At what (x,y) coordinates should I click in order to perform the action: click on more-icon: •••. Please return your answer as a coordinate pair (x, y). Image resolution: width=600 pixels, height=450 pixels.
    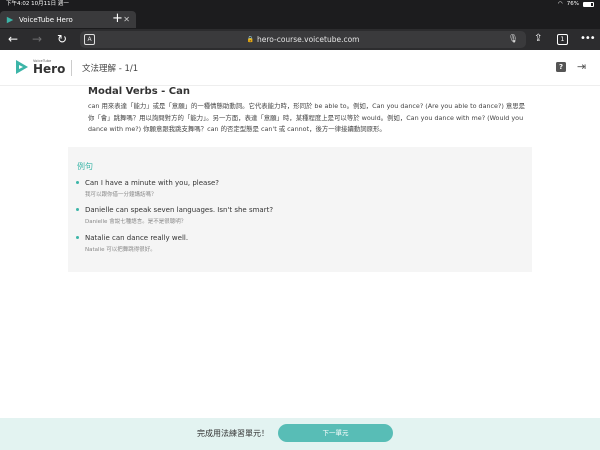
    Looking at the image, I should click on (588, 39).